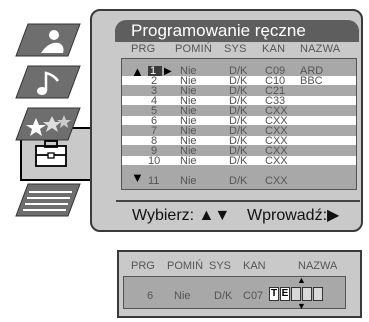  Describe the element at coordinates (153, 181) in the screenshot. I see `row-11-prg: 11` at that location.